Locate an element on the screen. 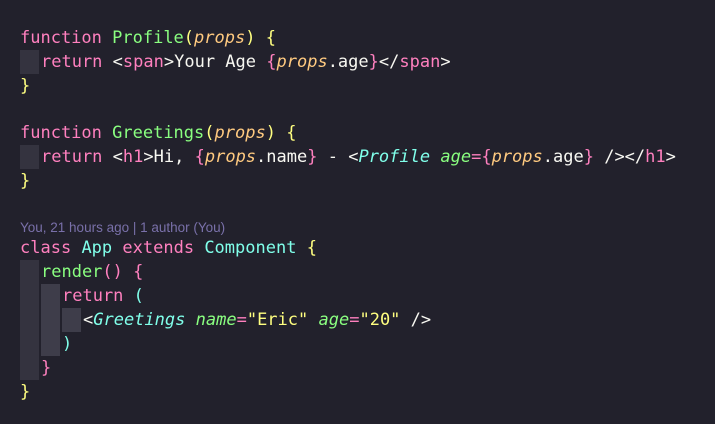 This screenshot has width=715, height=424. class-name-app: App is located at coordinates (97, 248).